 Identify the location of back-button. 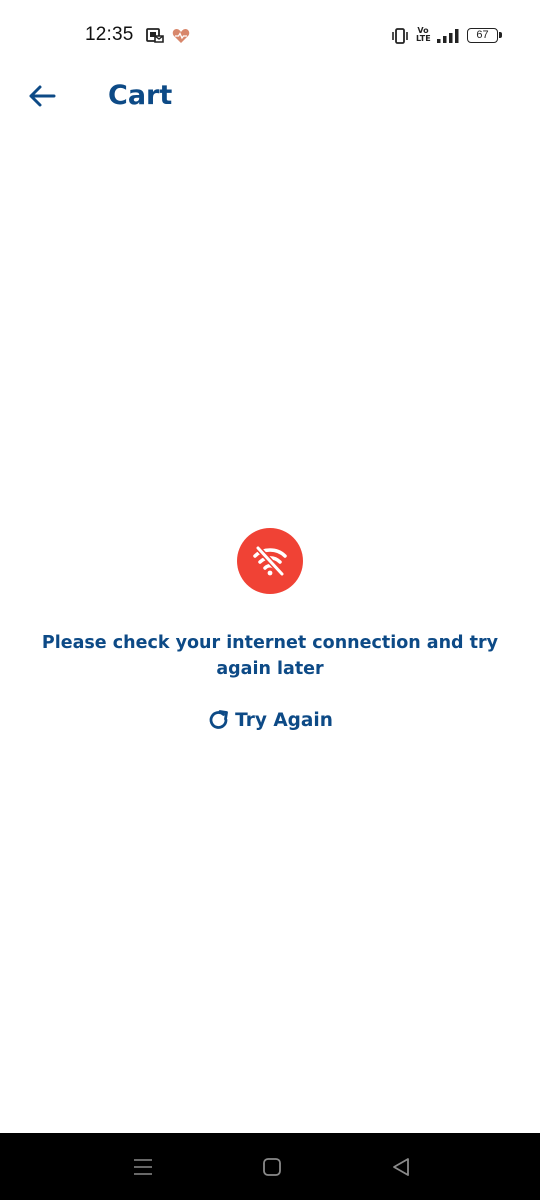
(42, 98).